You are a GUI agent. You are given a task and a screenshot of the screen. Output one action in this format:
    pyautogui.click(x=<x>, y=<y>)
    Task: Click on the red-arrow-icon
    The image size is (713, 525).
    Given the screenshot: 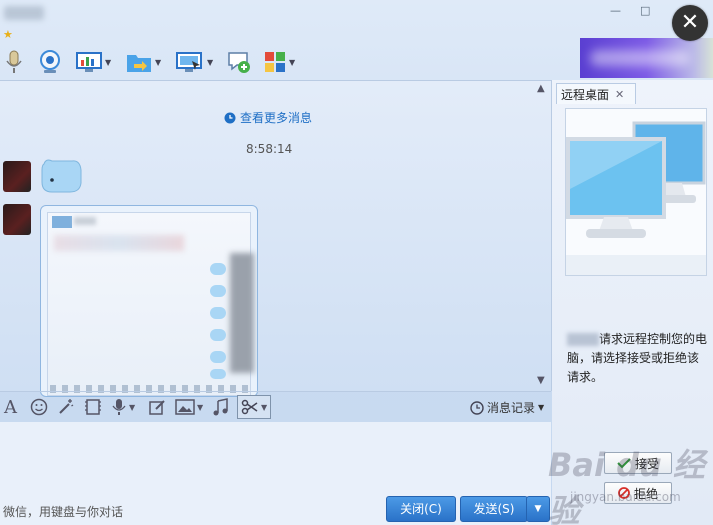 What is the action you would take?
    pyautogui.click(x=132, y=271)
    